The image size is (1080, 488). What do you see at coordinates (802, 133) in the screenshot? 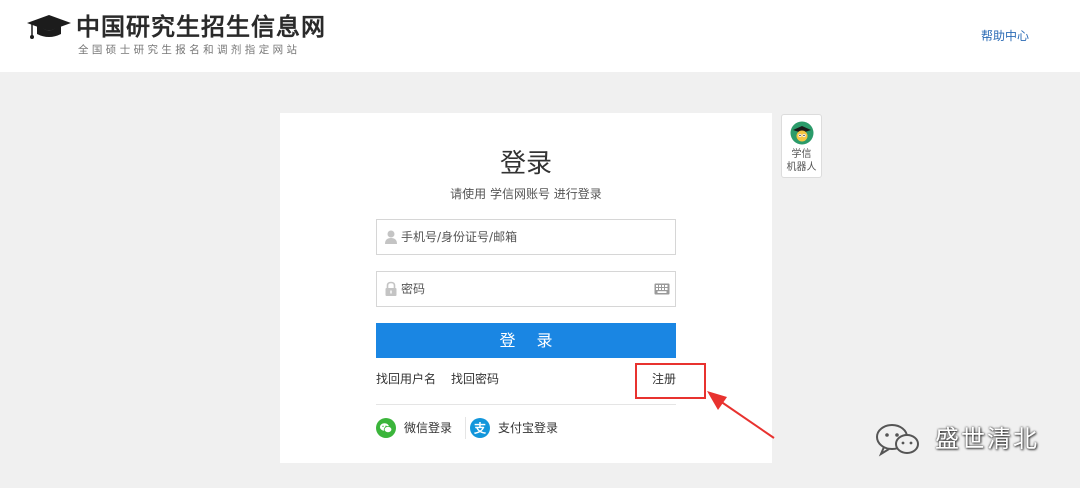
I see `robot-avatar-icon` at bounding box center [802, 133].